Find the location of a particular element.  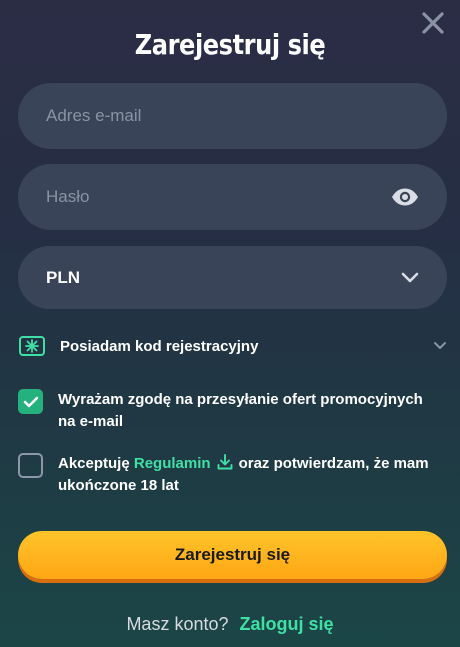

password-field-wrapper is located at coordinates (232, 197).